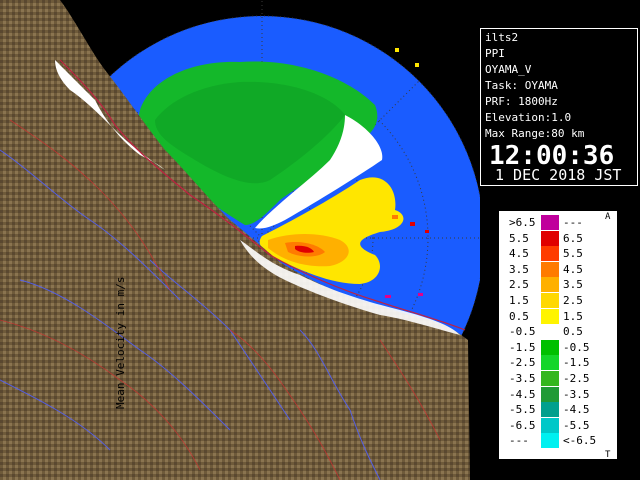 This screenshot has height=480, width=640. Describe the element at coordinates (573, 285) in the screenshot. I see `legend-upper-bound: 3.5` at that location.